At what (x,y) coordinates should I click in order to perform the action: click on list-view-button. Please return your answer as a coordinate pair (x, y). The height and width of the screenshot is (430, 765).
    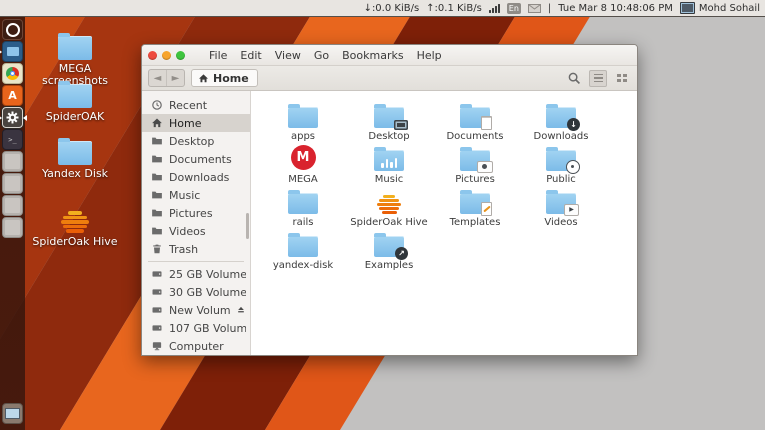
    Looking at the image, I should click on (598, 78).